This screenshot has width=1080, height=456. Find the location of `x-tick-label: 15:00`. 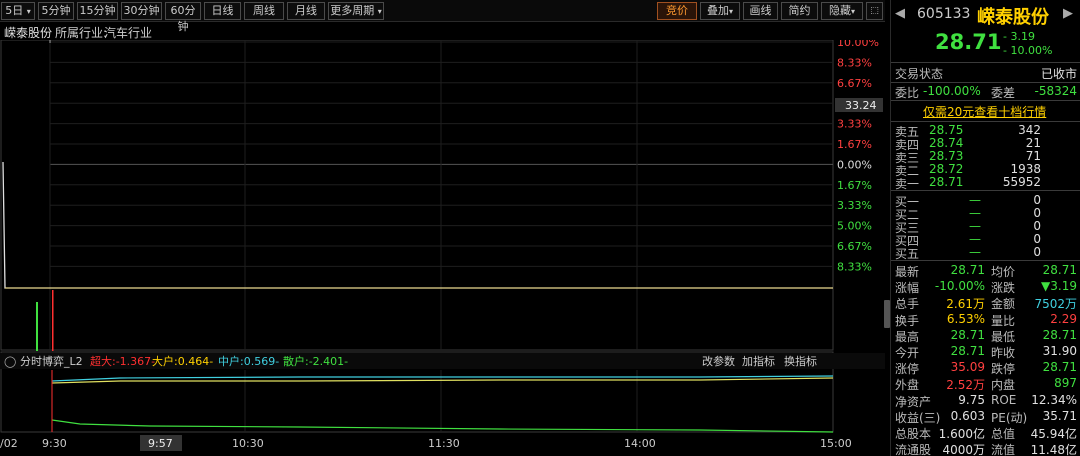

x-tick-label: 15:00 is located at coordinates (836, 443).